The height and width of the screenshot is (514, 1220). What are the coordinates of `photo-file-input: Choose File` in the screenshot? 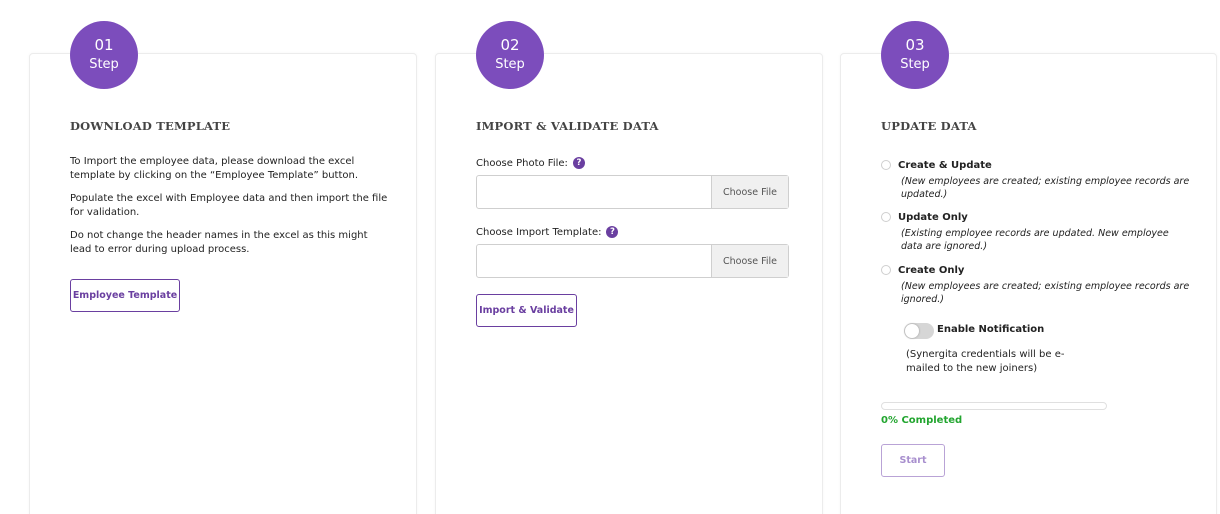 It's located at (632, 192).